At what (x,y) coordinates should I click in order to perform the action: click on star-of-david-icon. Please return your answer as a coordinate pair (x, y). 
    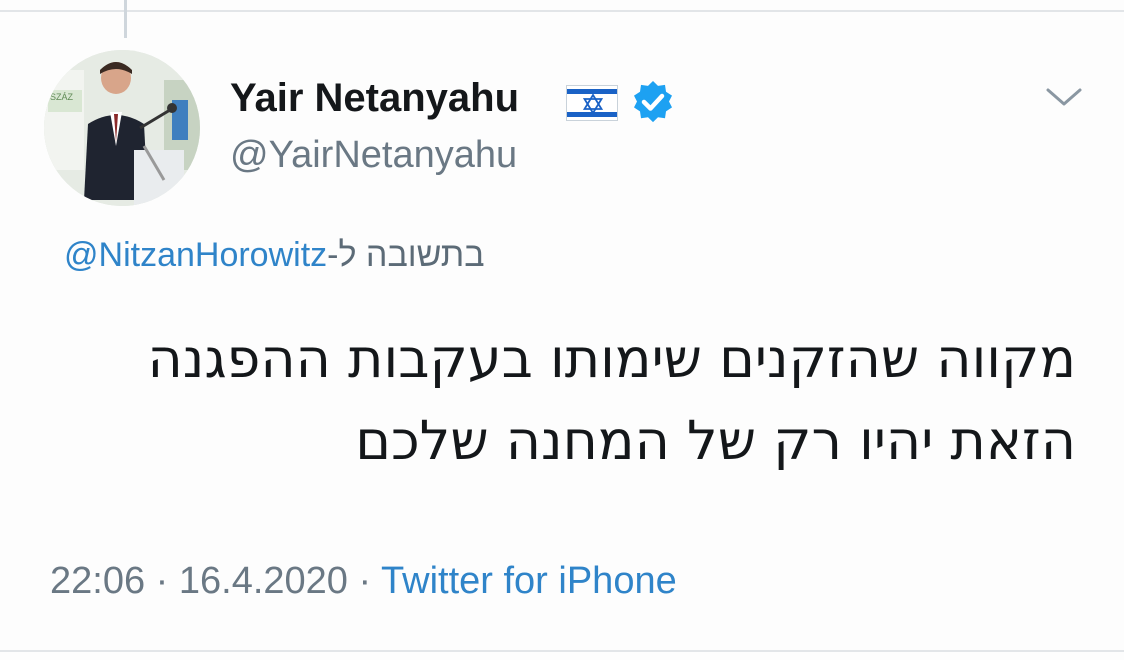
    Looking at the image, I should click on (593, 104).